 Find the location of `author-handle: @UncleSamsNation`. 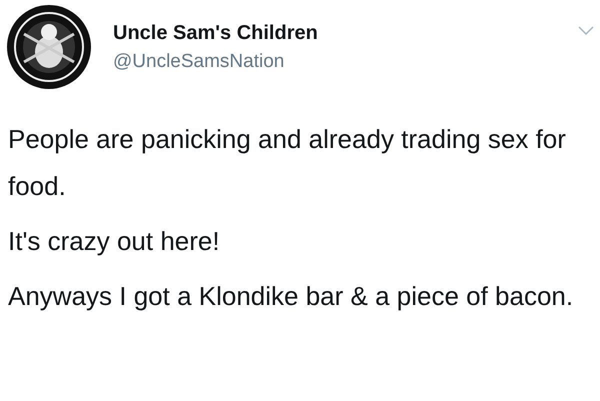

author-handle: @UncleSamsNation is located at coordinates (199, 62).